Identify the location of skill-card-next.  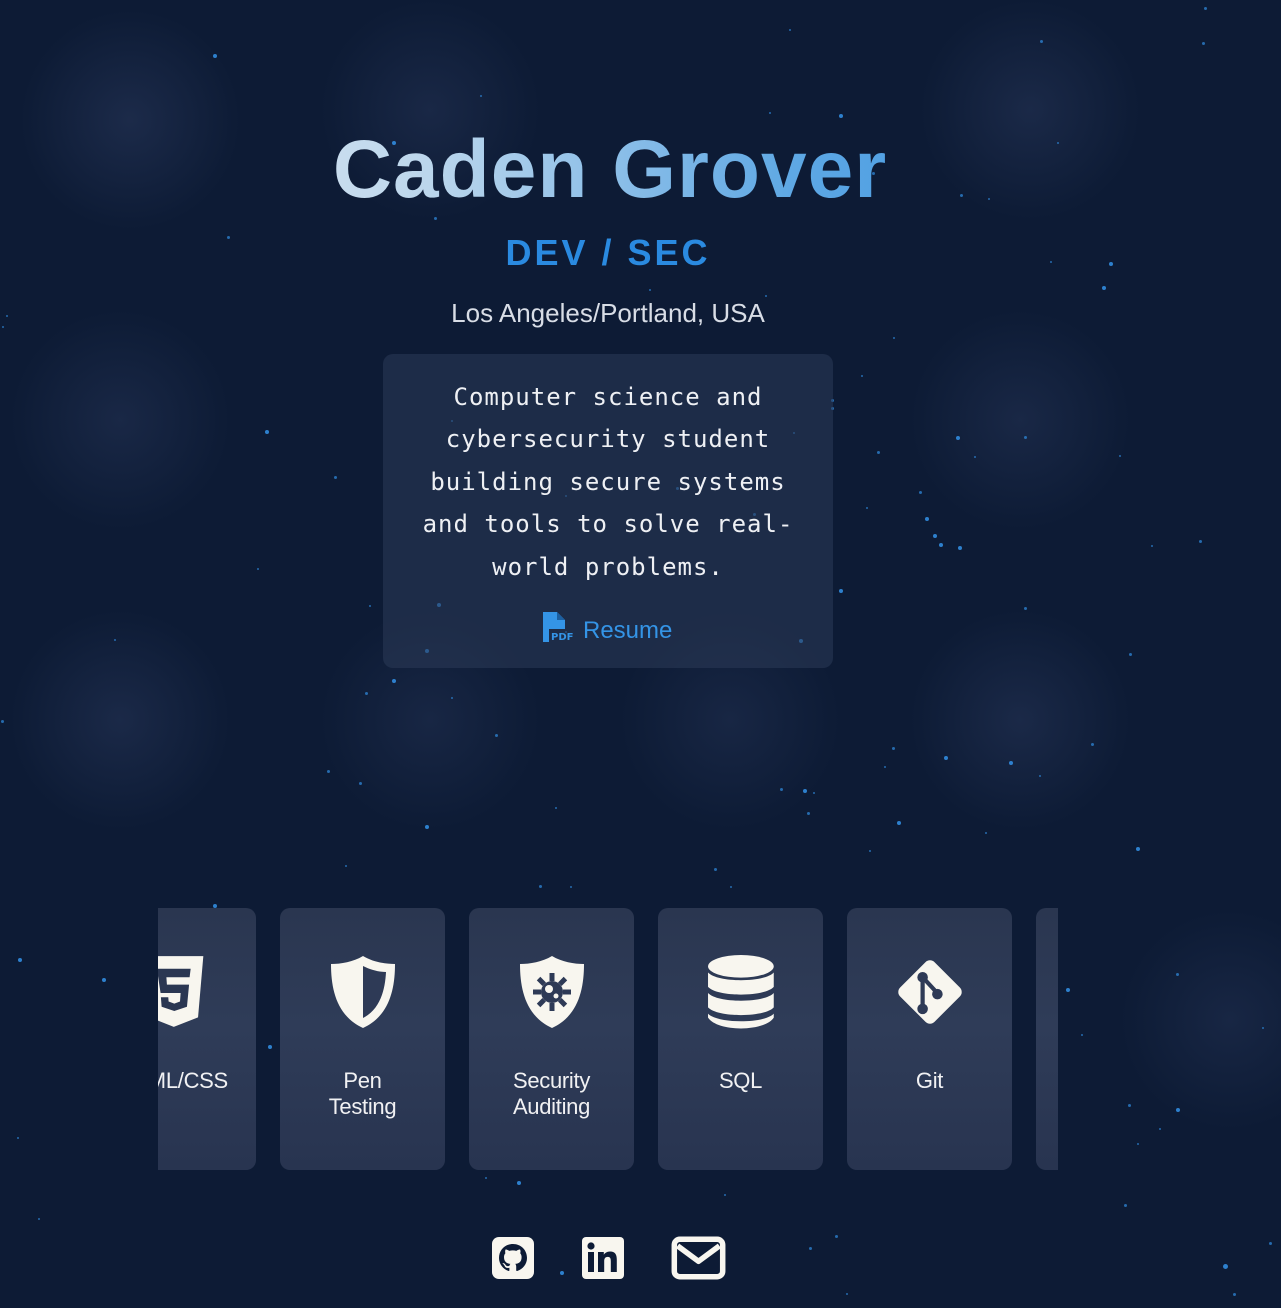
(1047, 1039).